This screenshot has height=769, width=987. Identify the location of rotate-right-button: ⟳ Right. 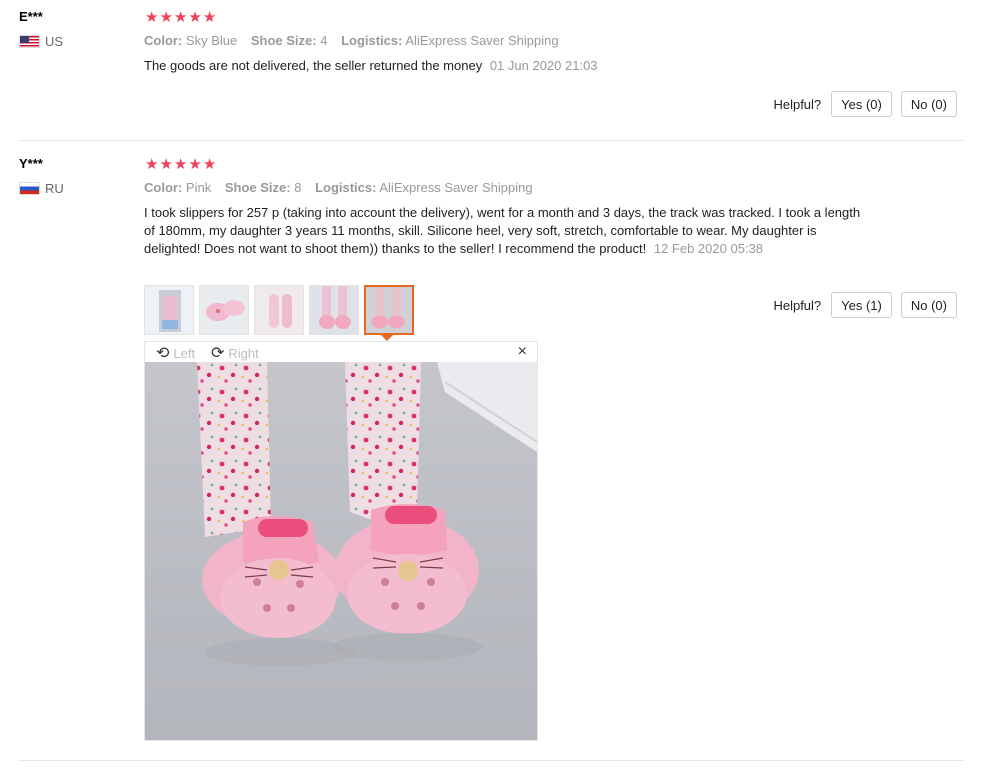
(235, 353).